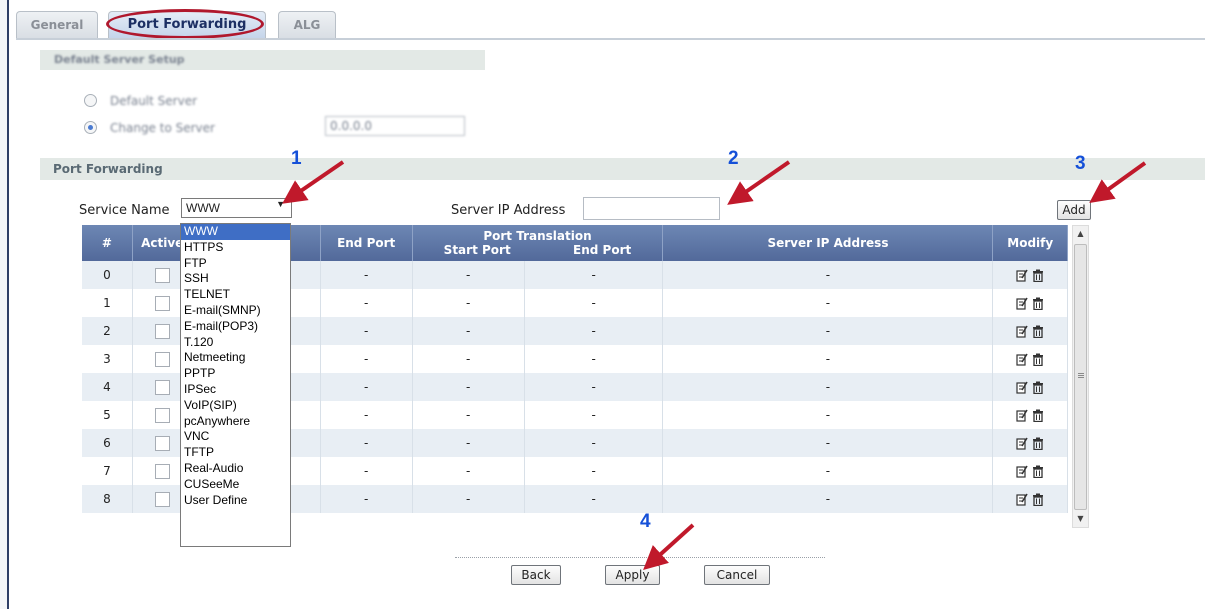  What do you see at coordinates (1074, 210) in the screenshot?
I see `add-button: Add` at bounding box center [1074, 210].